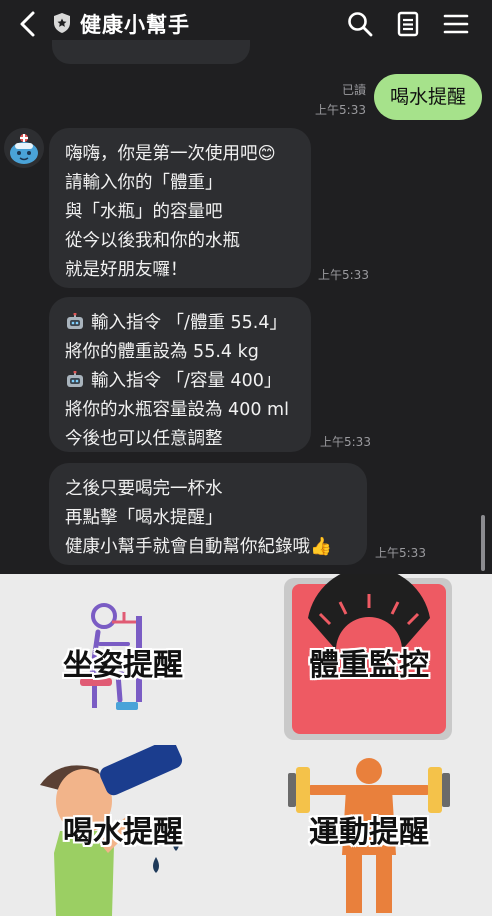 The width and height of the screenshot is (492, 916). I want to click on message-line: 今後也可以任意調整, so click(144, 439).